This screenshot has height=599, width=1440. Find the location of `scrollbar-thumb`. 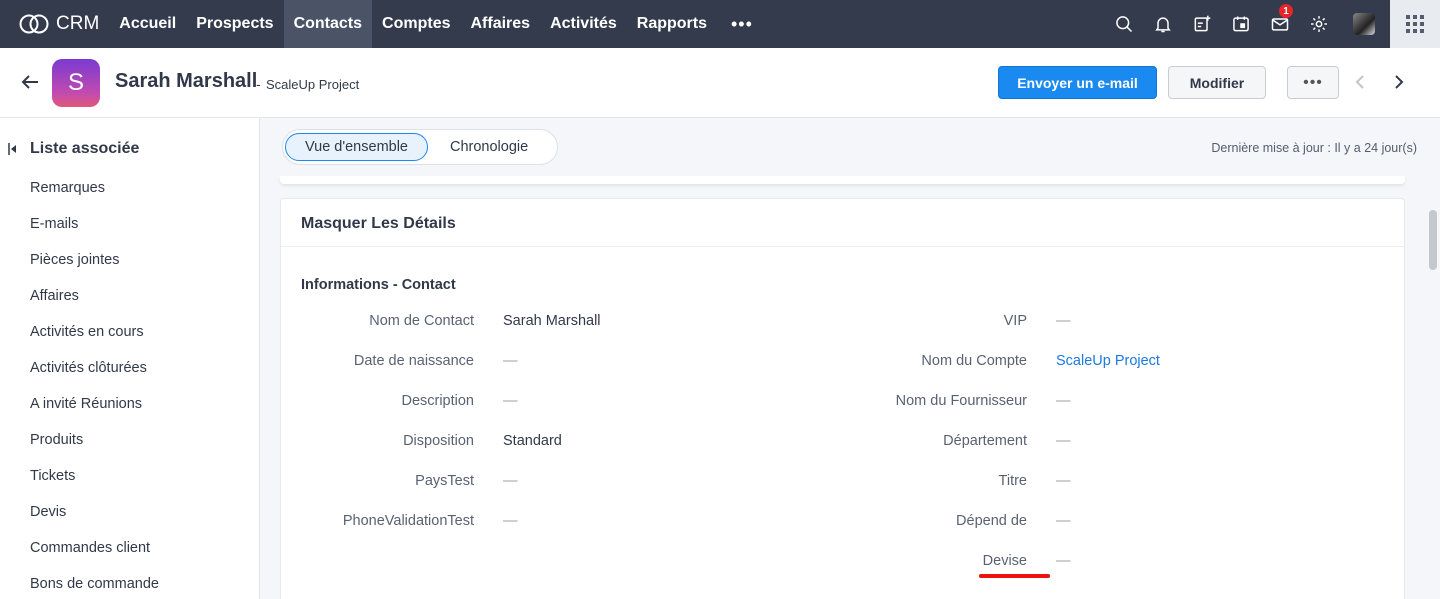

scrollbar-thumb is located at coordinates (1433, 240).